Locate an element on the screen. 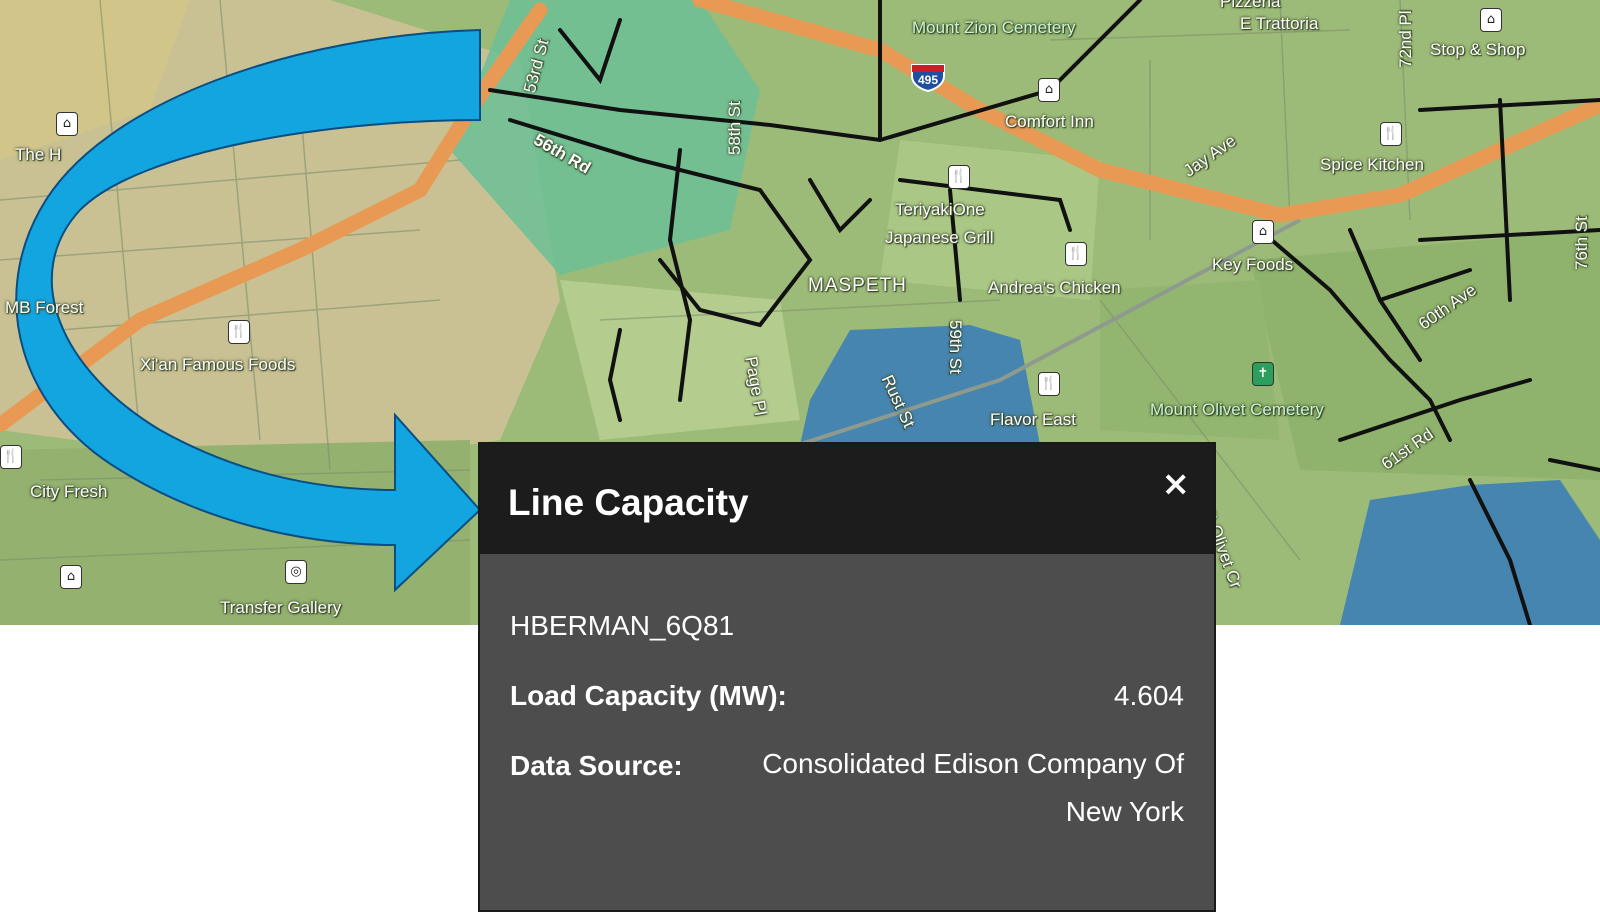  truncated-row is located at coordinates (847, 866).